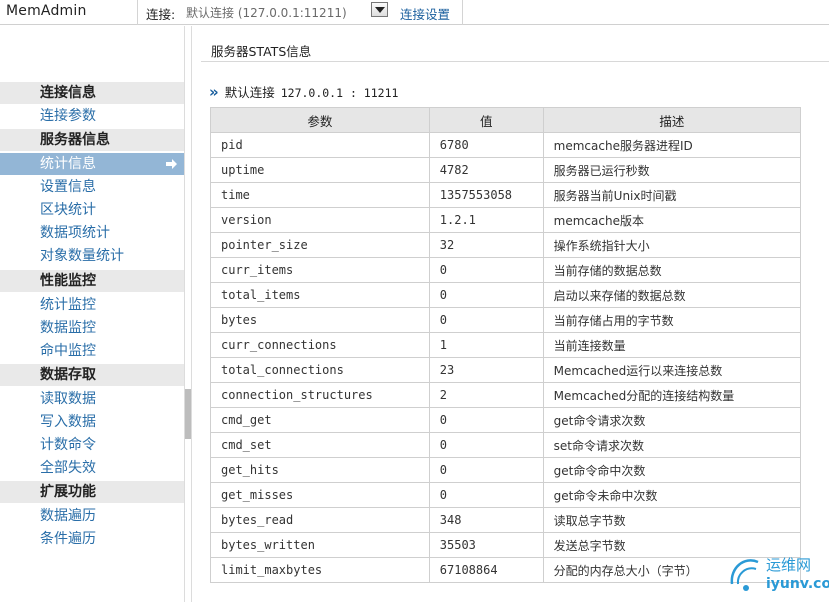 The height and width of the screenshot is (602, 829). What do you see at coordinates (92, 256) in the screenshot?
I see `sidebar-item-object-counts: 对象数量统计` at bounding box center [92, 256].